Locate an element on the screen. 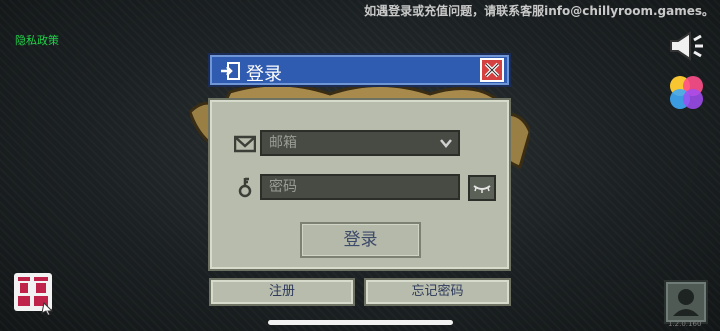 Image resolution: width=720 pixels, height=331 pixels. close-icon is located at coordinates (492, 70).